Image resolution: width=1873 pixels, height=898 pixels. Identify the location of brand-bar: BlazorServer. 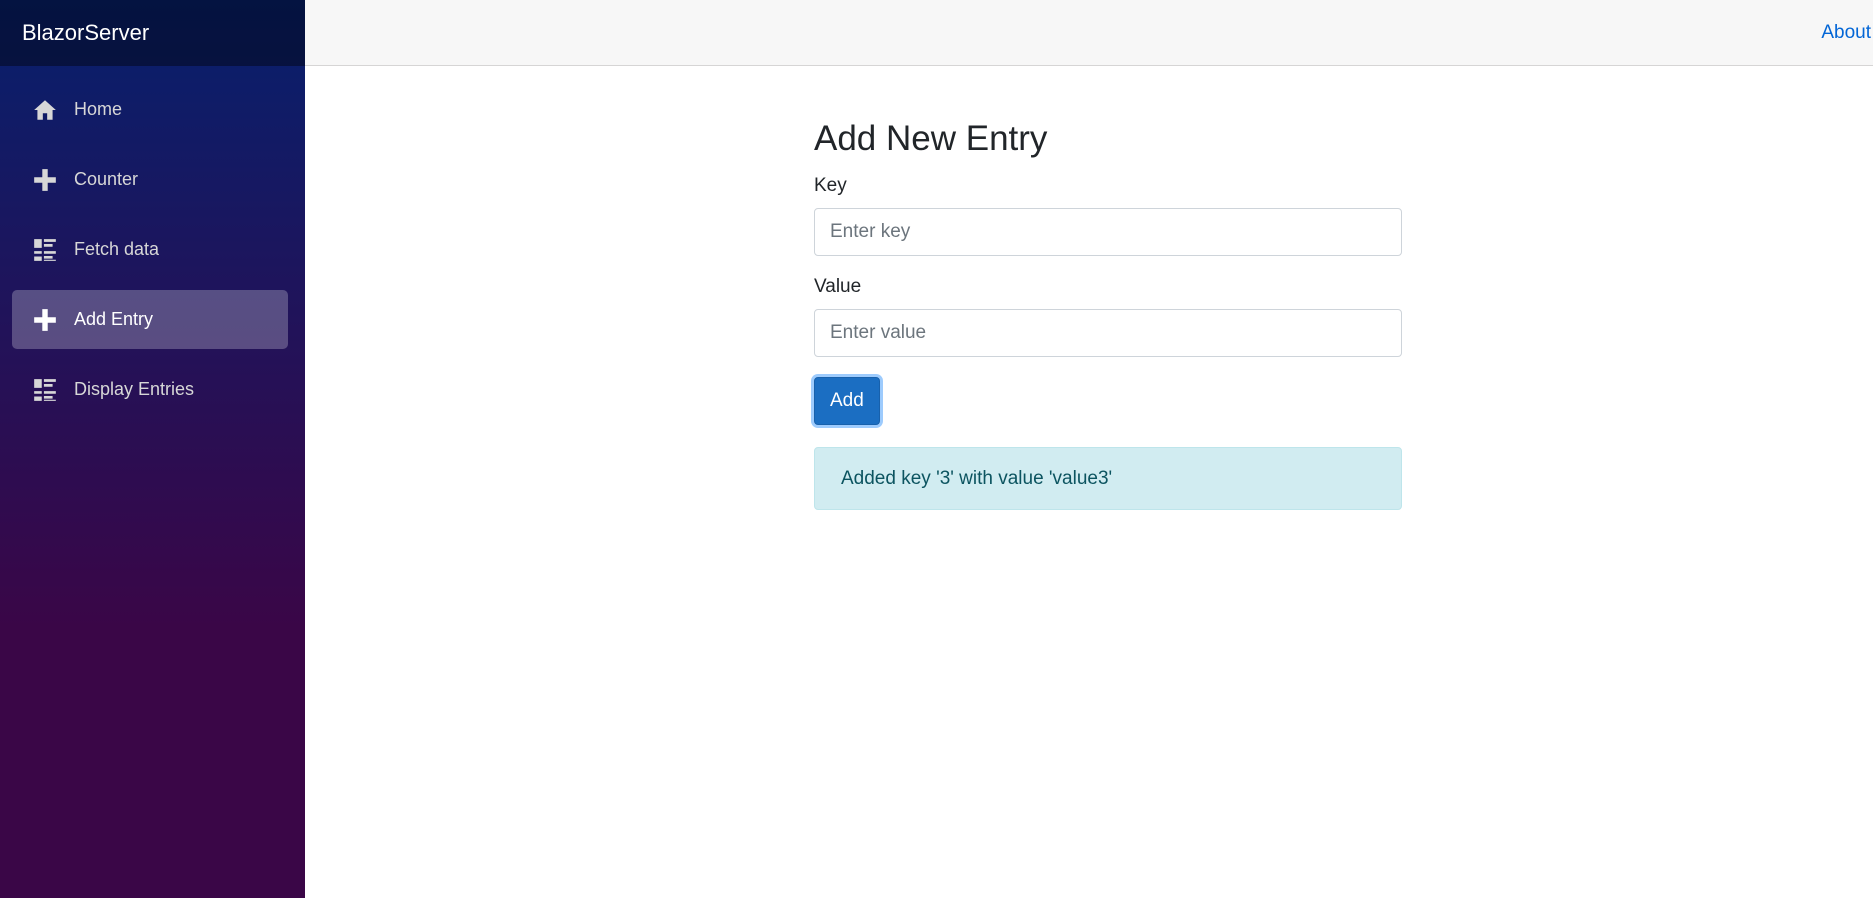
(152, 33).